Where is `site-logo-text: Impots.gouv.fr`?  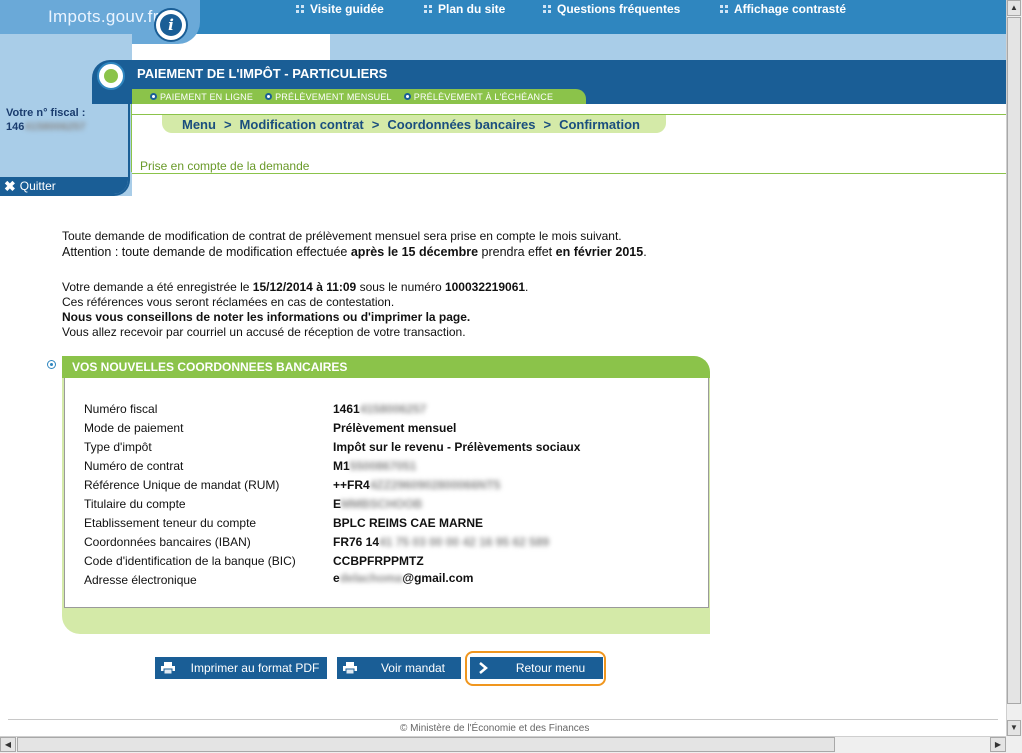 site-logo-text: Impots.gouv.fr is located at coordinates (103, 17).